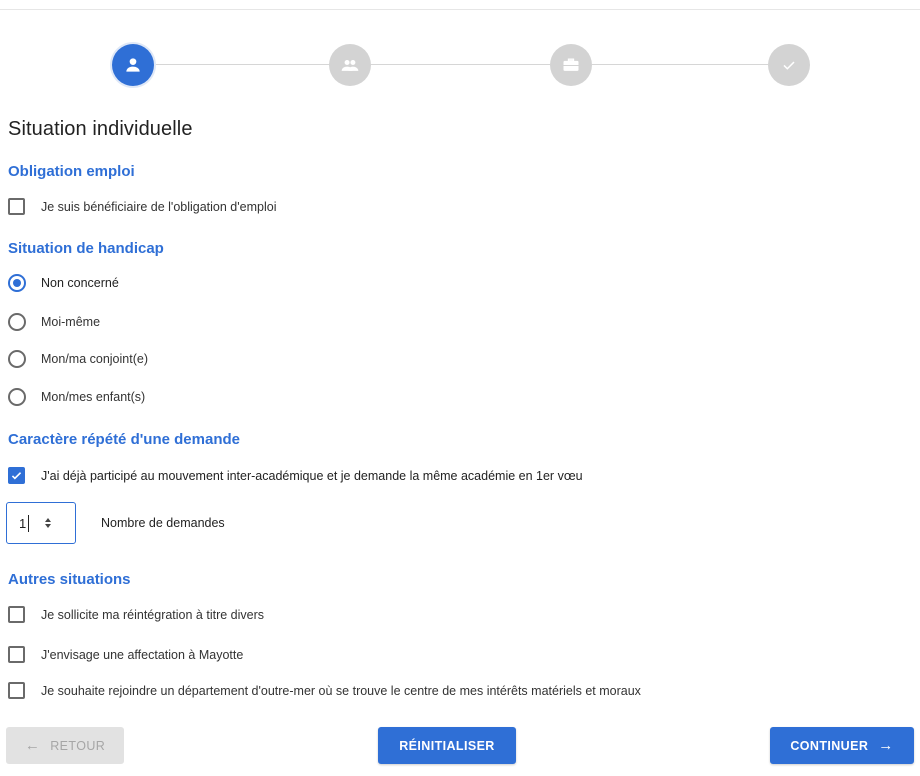 The image size is (920, 776). What do you see at coordinates (460, 9) in the screenshot?
I see `top-divider` at bounding box center [460, 9].